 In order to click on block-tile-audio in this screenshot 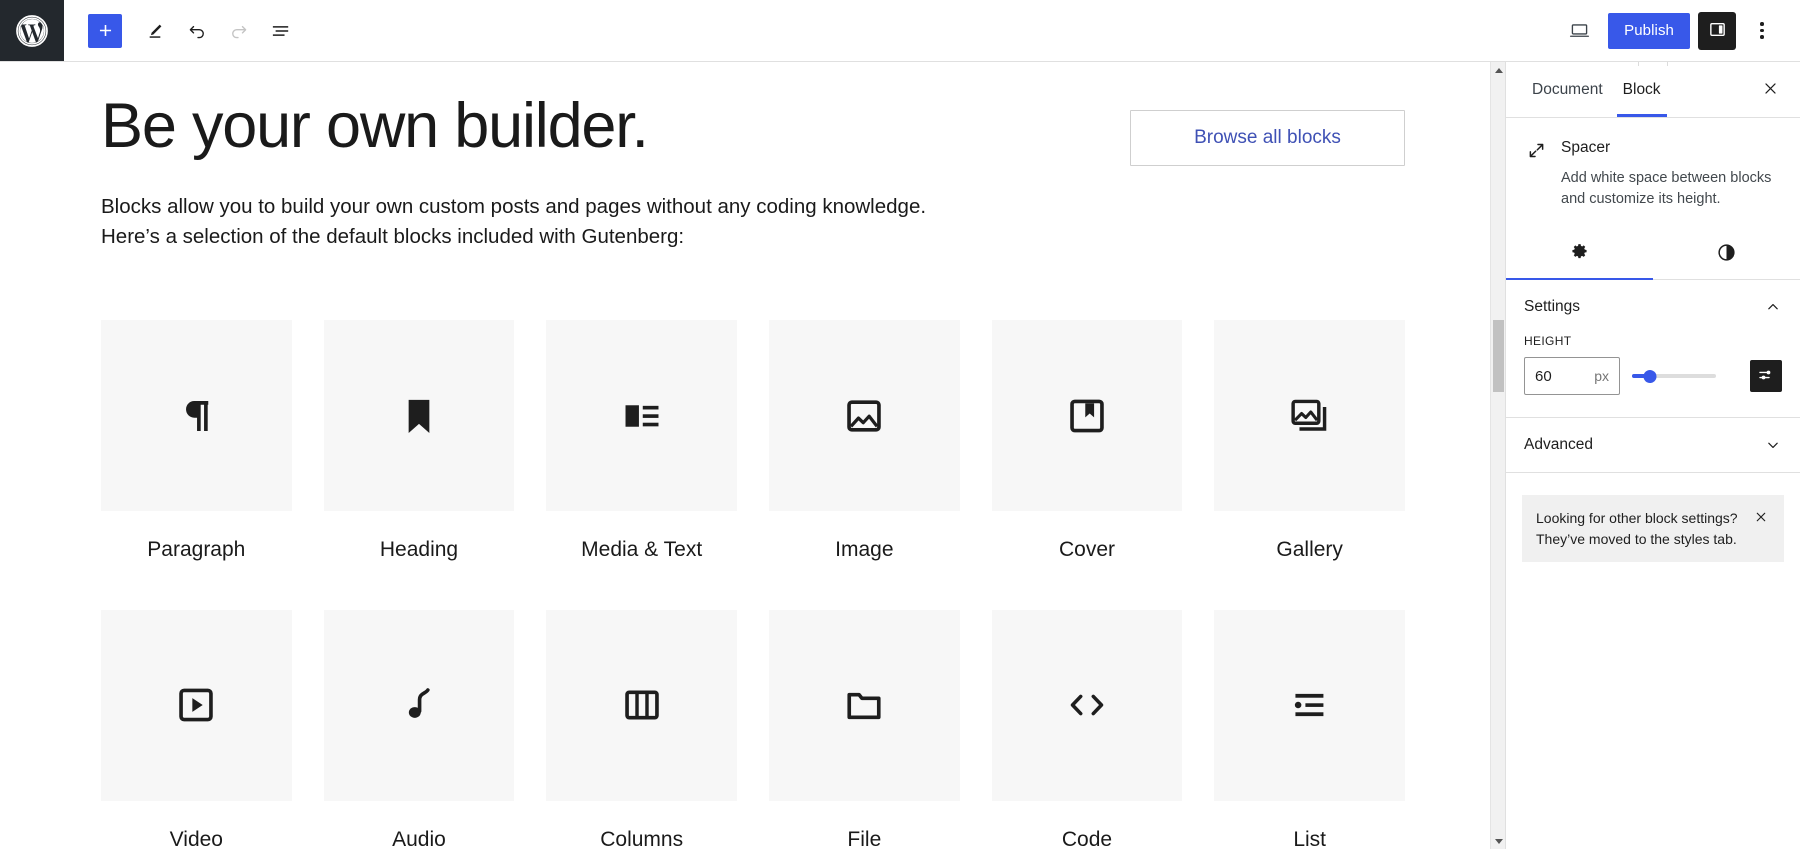, I will do `click(419, 705)`.